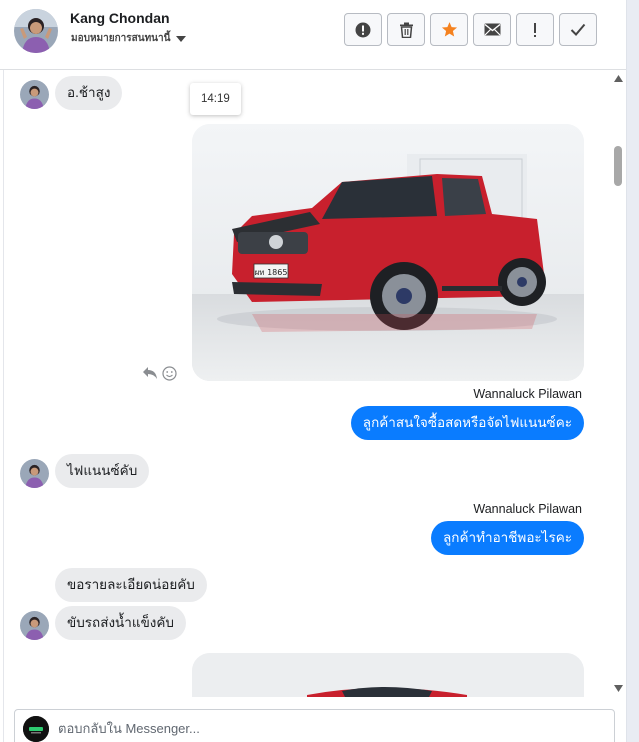  What do you see at coordinates (271, 272) in the screenshot?
I see `license-plate: ผท 1865` at bounding box center [271, 272].